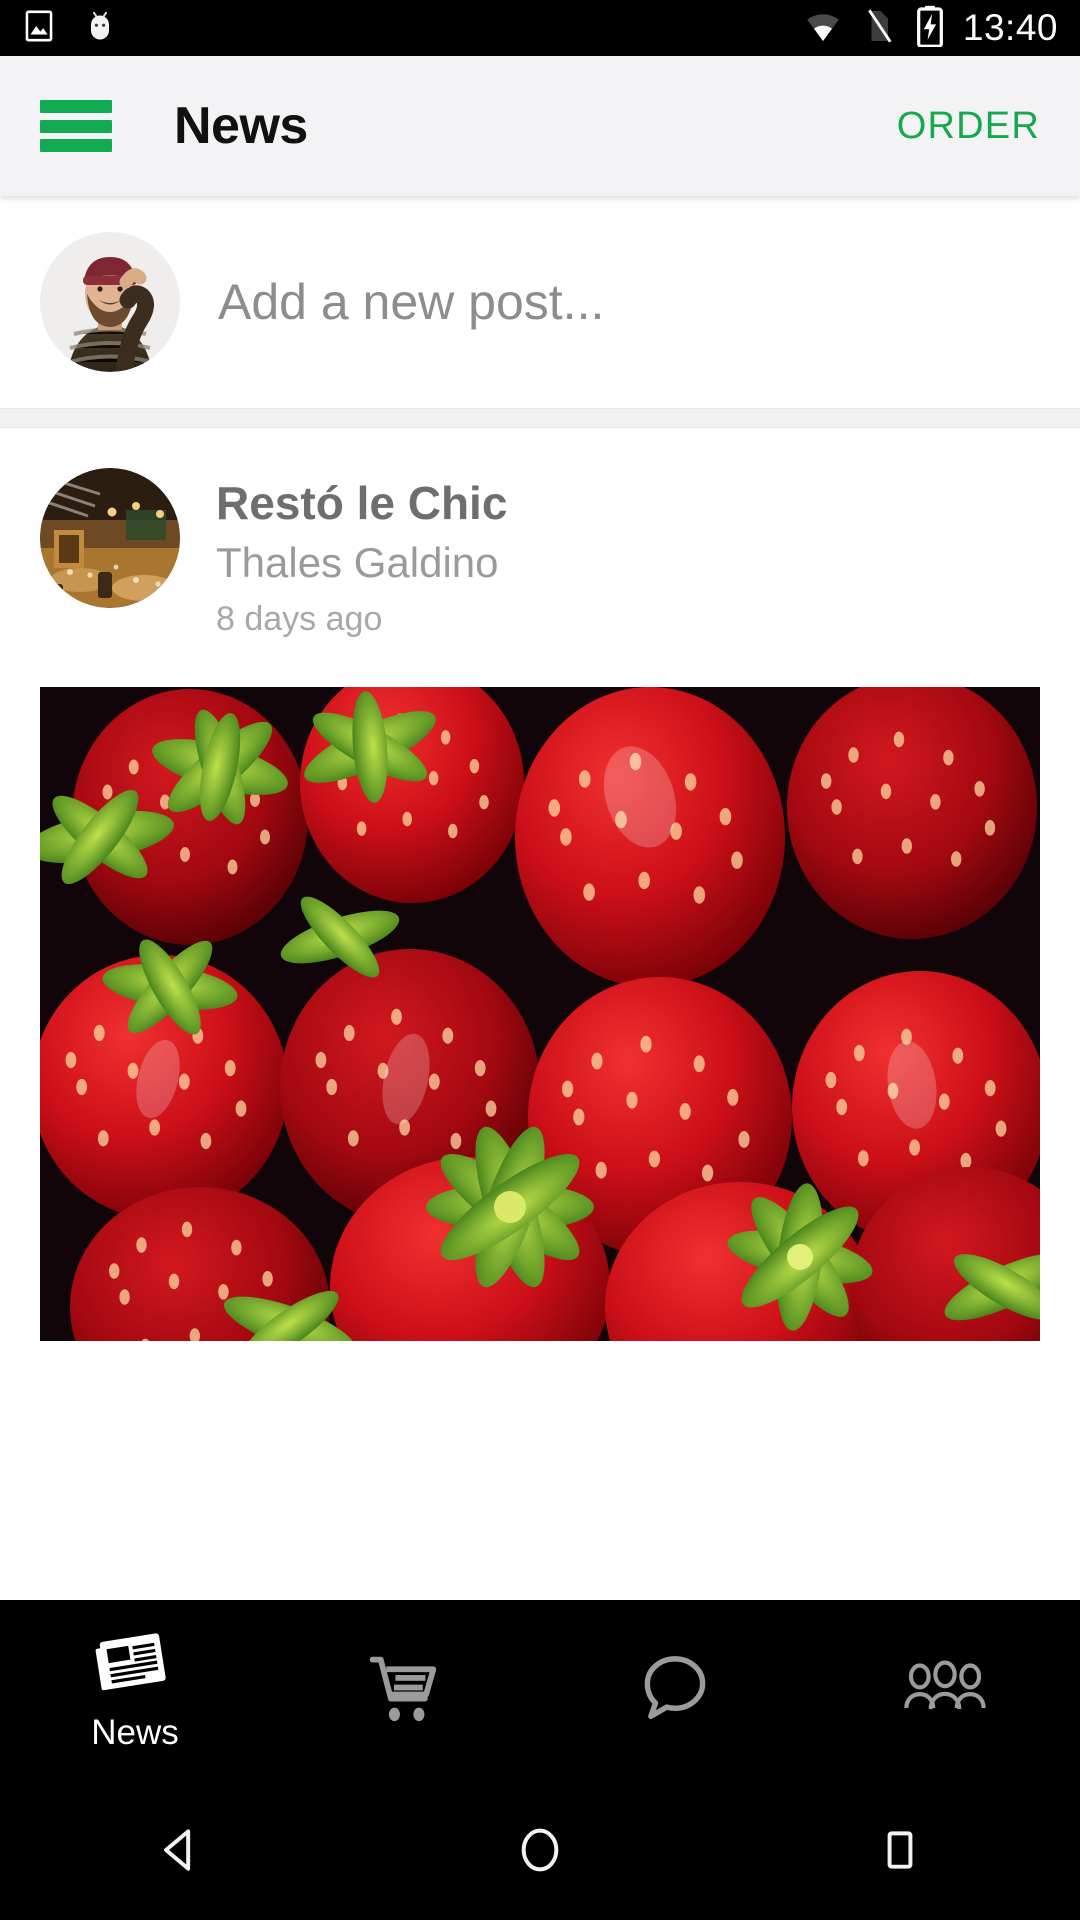 The width and height of the screenshot is (1080, 1920). Describe the element at coordinates (299, 618) in the screenshot. I see `post-timestamp: 8 days ago` at that location.